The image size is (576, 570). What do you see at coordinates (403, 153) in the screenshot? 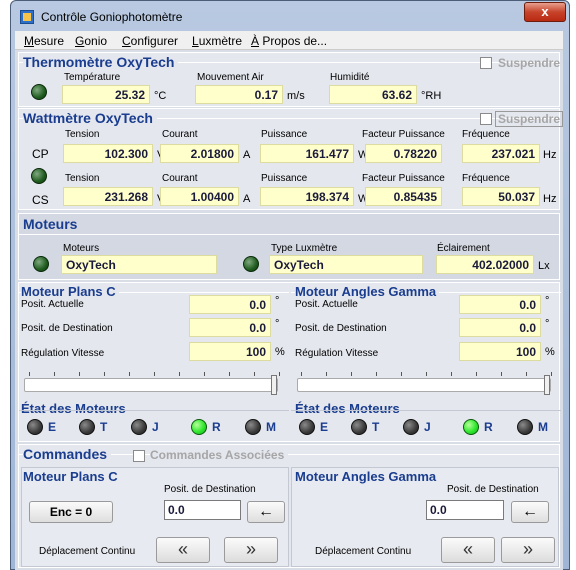
I see `cp-fp-value: 0.78220` at bounding box center [403, 153].